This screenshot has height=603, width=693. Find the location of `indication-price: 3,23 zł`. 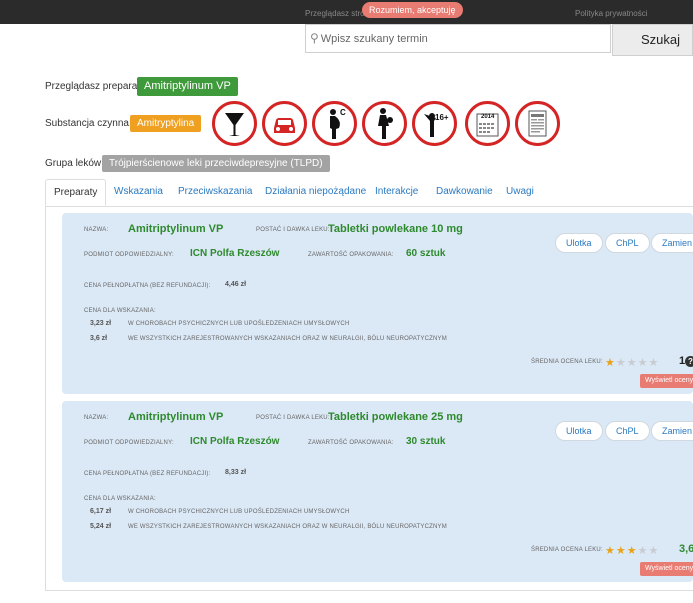

indication-price: 3,23 zł is located at coordinates (101, 323).